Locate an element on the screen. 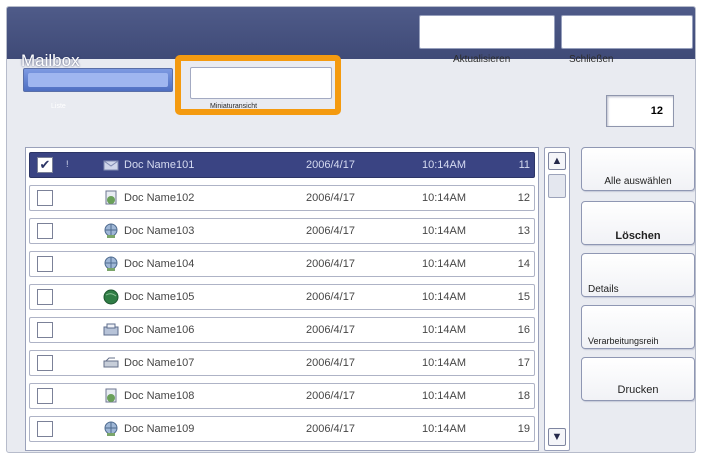 This screenshot has width=706, height=459. processing-label: Verarbeitungsreih is located at coordinates (623, 341).